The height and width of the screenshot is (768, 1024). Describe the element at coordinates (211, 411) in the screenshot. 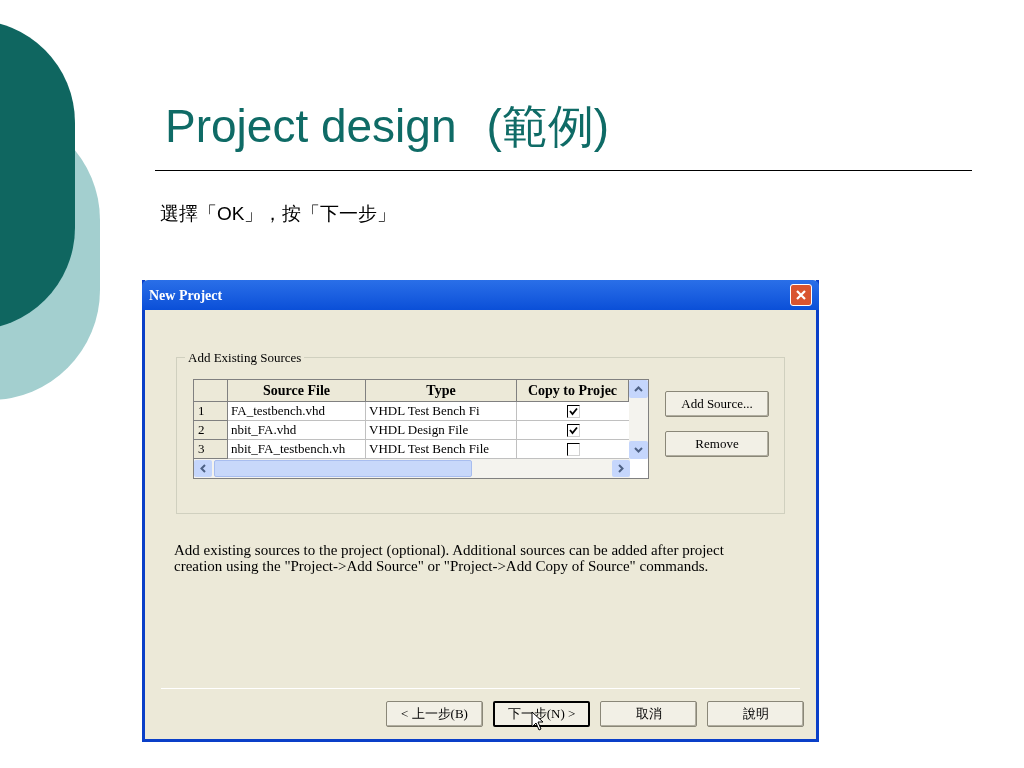

I see `row-number: 1` at that location.